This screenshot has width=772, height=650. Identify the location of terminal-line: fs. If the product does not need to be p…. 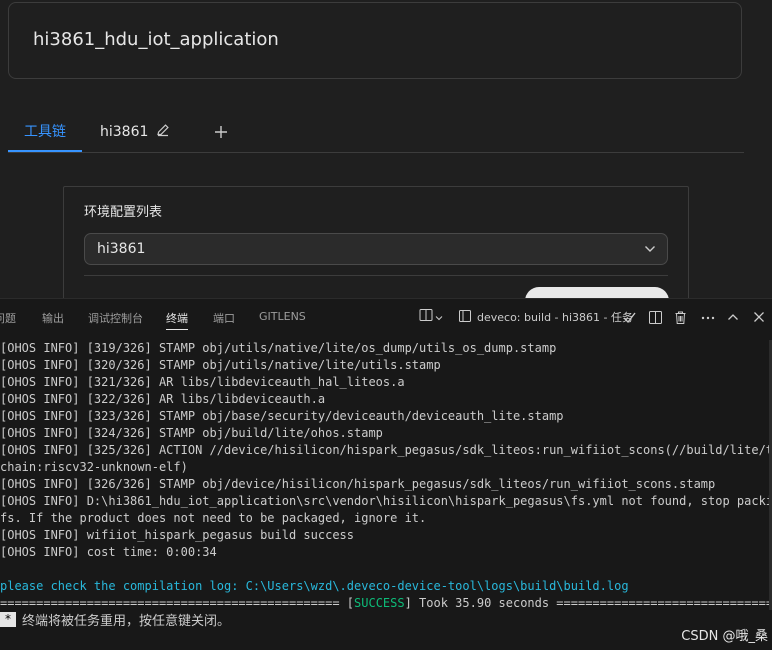
(213, 518).